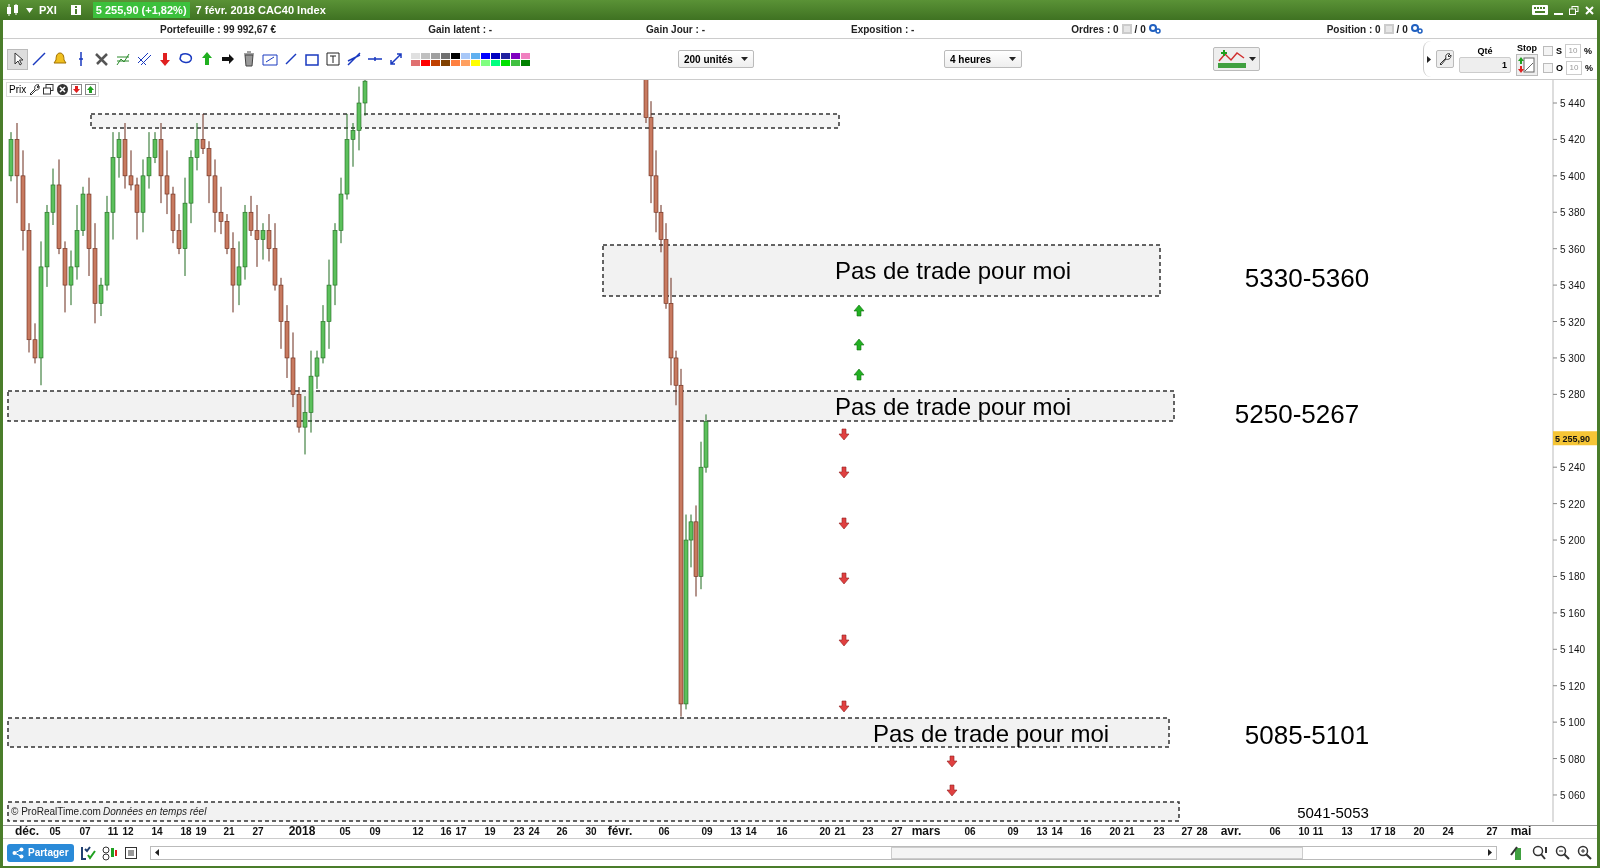  What do you see at coordinates (1573, 213) in the screenshot?
I see `price-tick: 5 380` at bounding box center [1573, 213].